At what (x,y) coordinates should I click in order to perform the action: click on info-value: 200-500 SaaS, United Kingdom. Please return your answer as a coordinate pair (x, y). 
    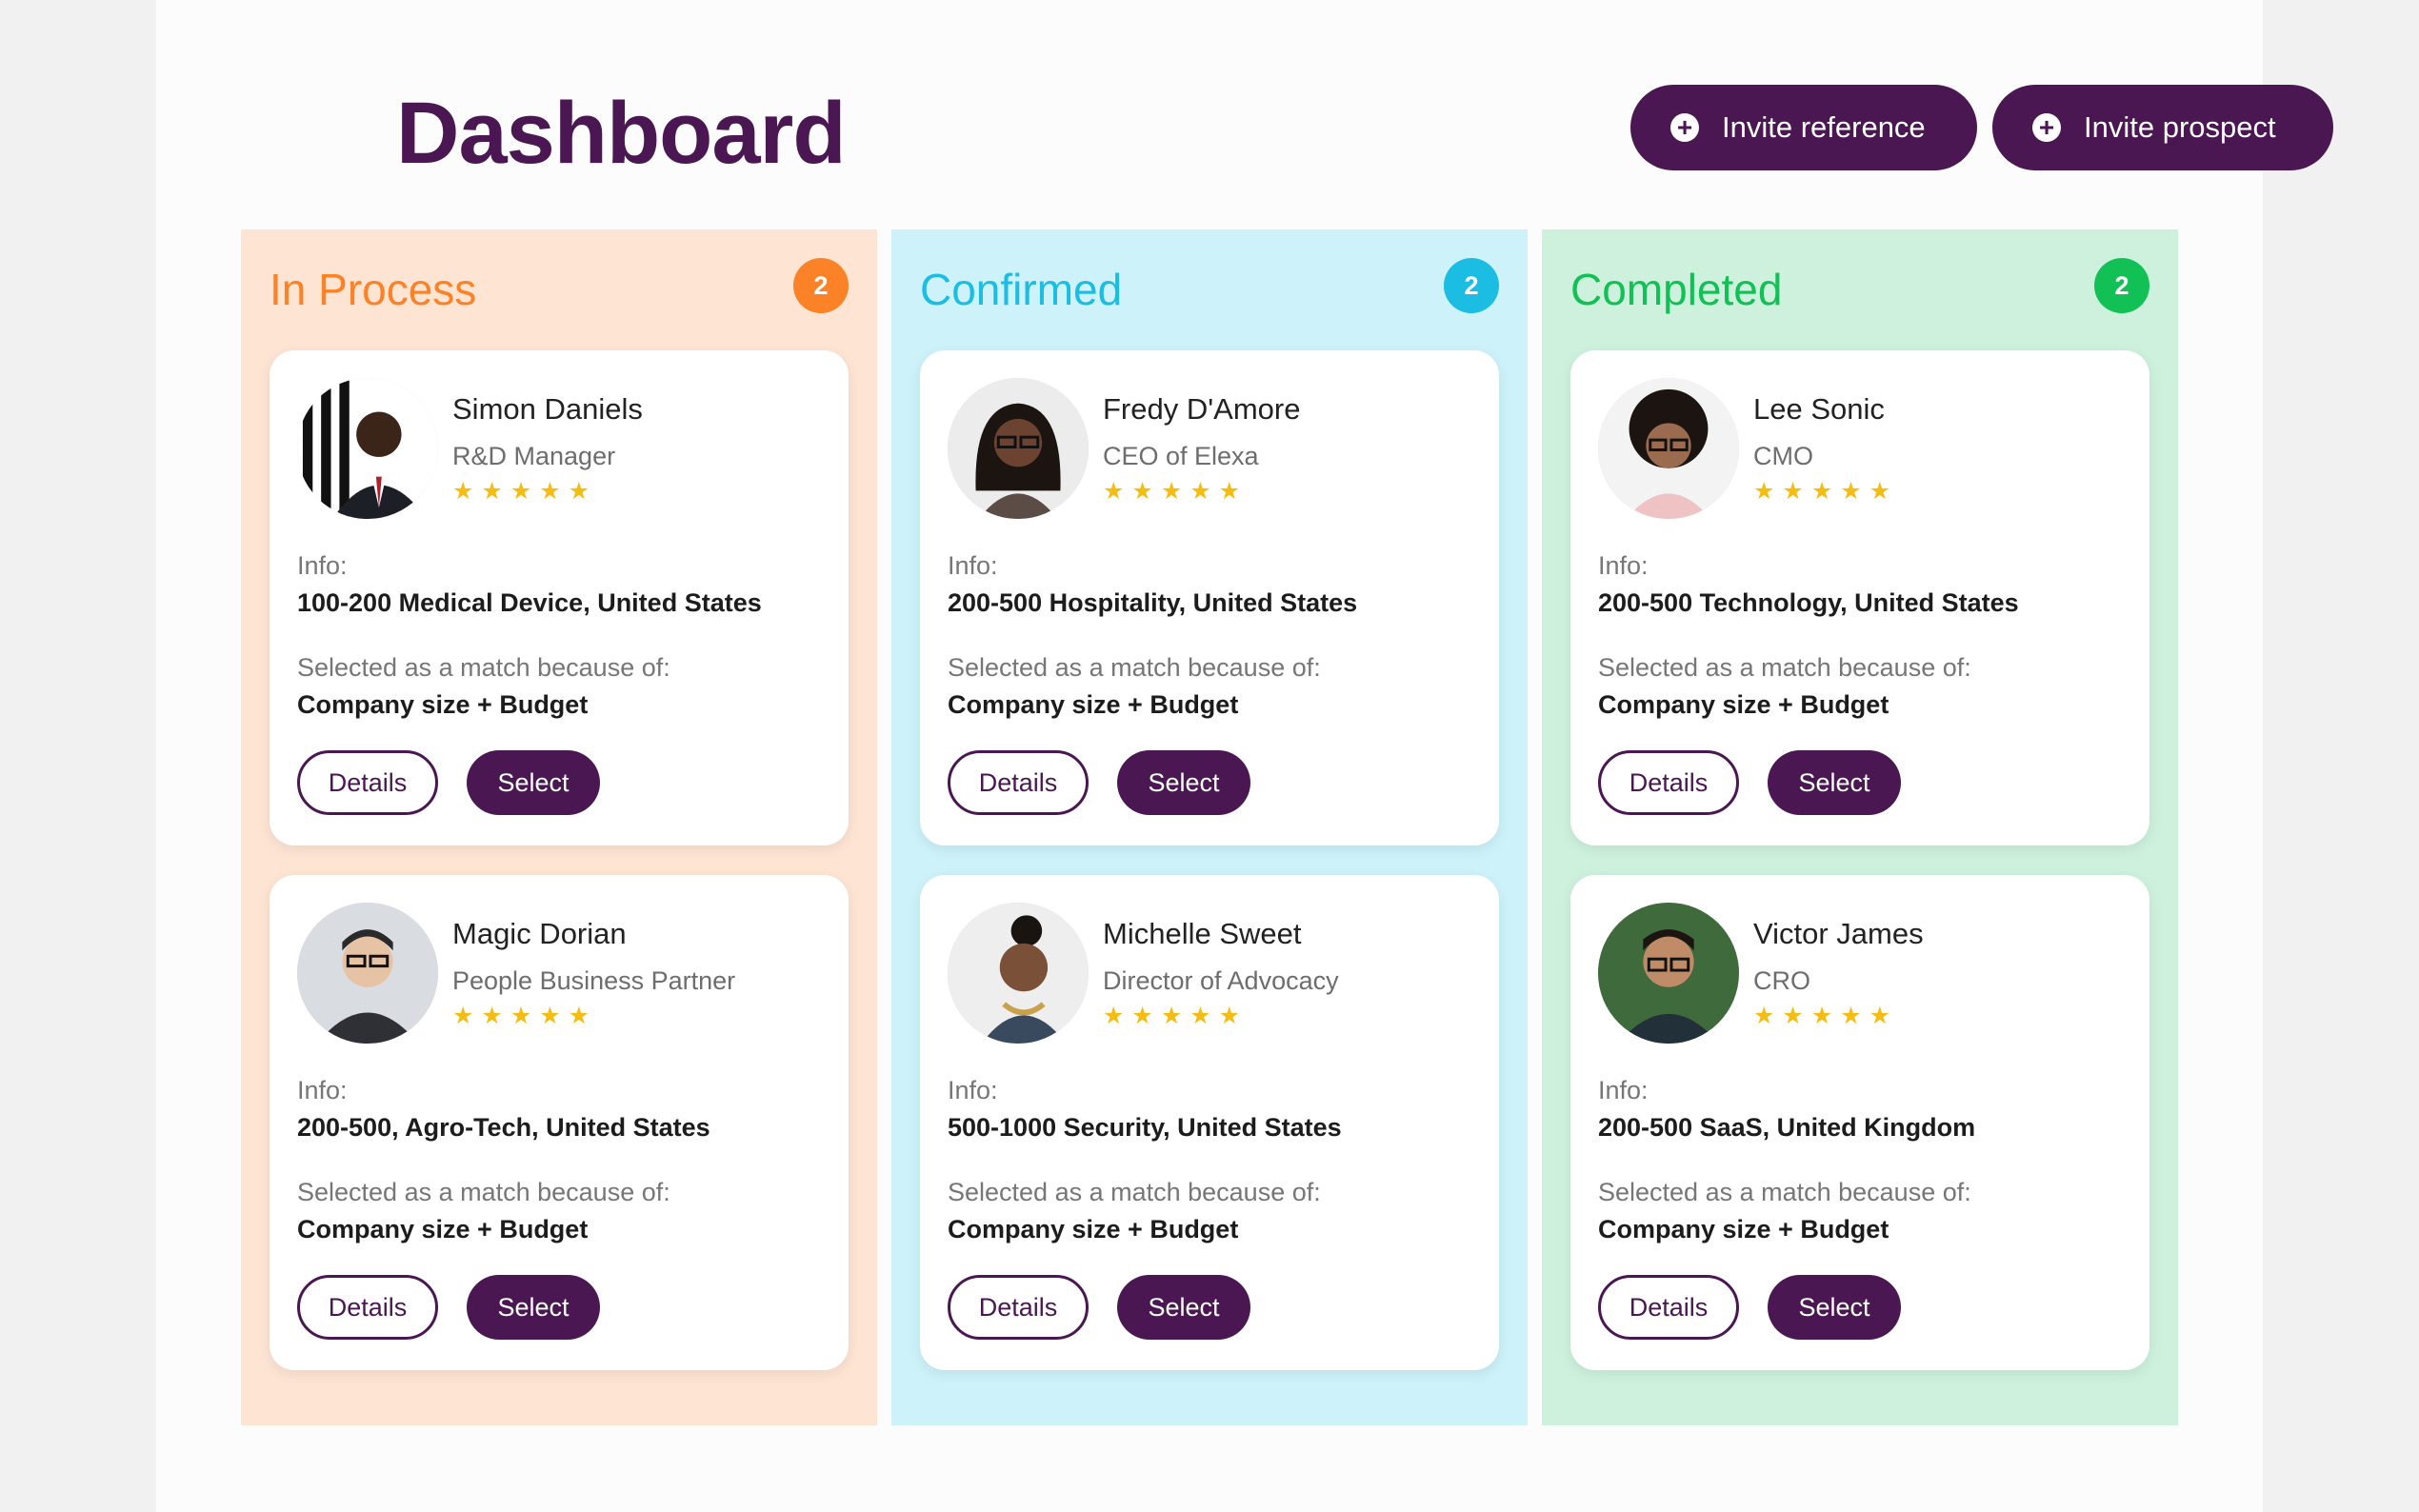
    Looking at the image, I should click on (1787, 1127).